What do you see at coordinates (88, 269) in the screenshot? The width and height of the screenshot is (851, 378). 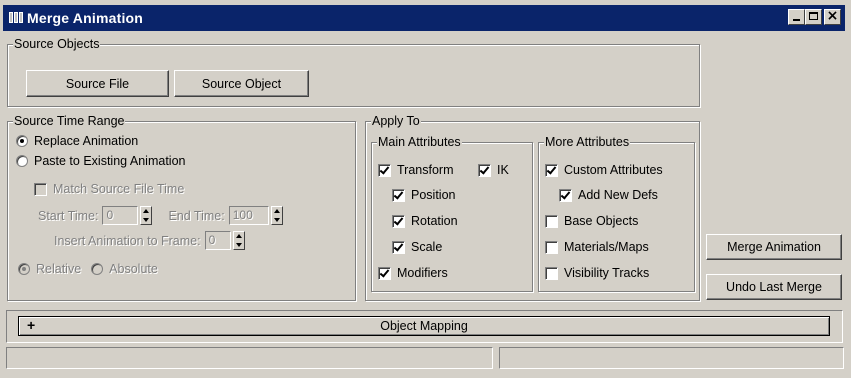 I see `relative-absolute-row: Relative Absolute` at bounding box center [88, 269].